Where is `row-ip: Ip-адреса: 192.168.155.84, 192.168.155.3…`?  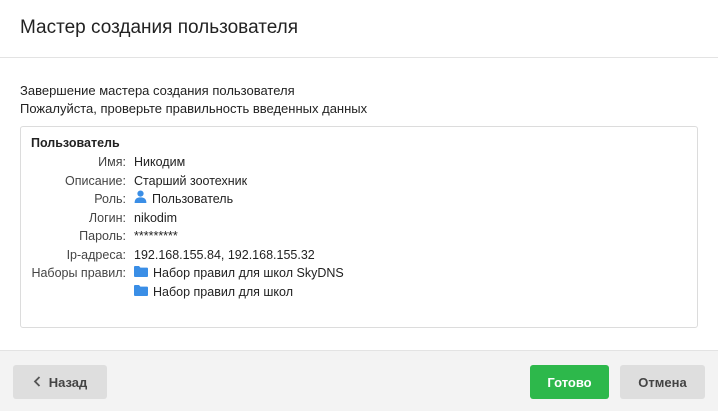
row-ip: Ip-адреса: 192.168.155.84, 192.168.155.3… is located at coordinates (359, 255).